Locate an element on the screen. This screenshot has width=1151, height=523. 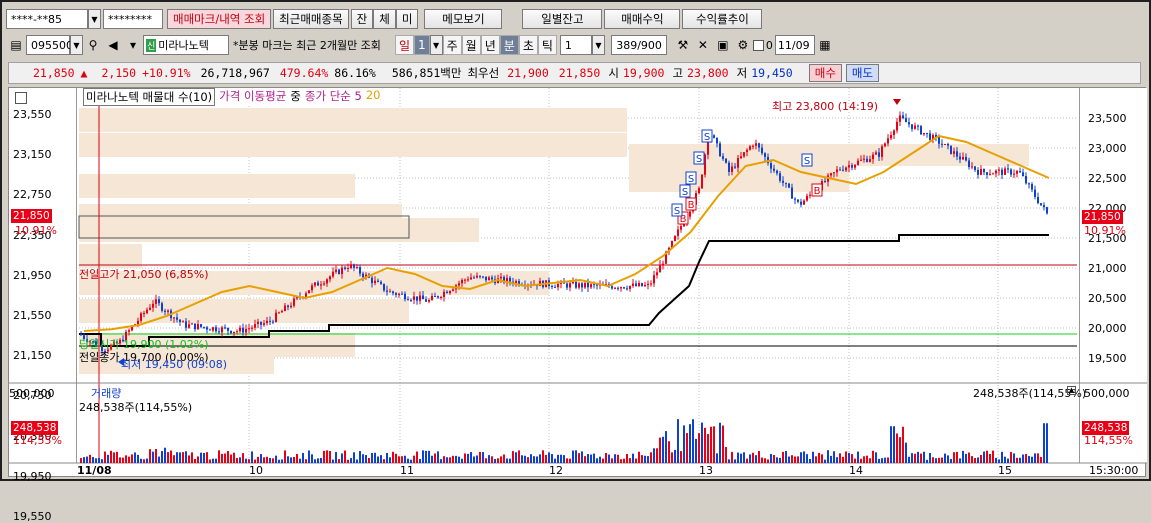
legend-ma2-n: 20 is located at coordinates (373, 95).